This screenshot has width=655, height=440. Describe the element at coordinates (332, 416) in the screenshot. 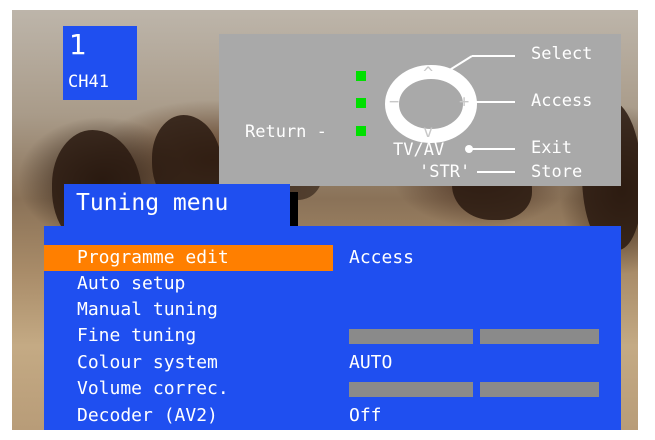

I see `menu-item-decoder-av2: Decoder (AV2) Off` at that location.